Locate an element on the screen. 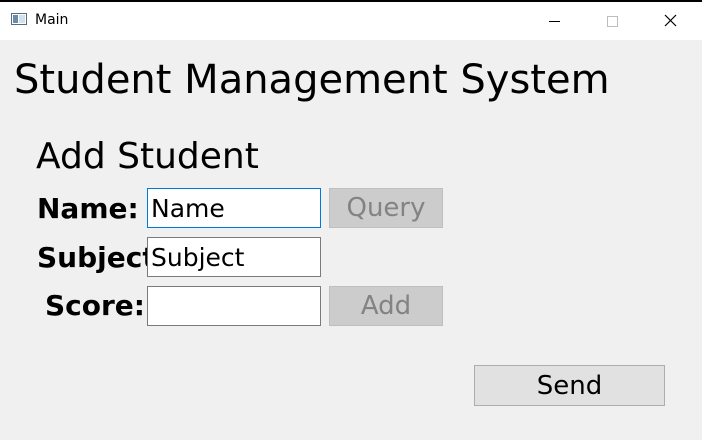 The width and height of the screenshot is (702, 440). minimize-icon is located at coordinates (554, 21).